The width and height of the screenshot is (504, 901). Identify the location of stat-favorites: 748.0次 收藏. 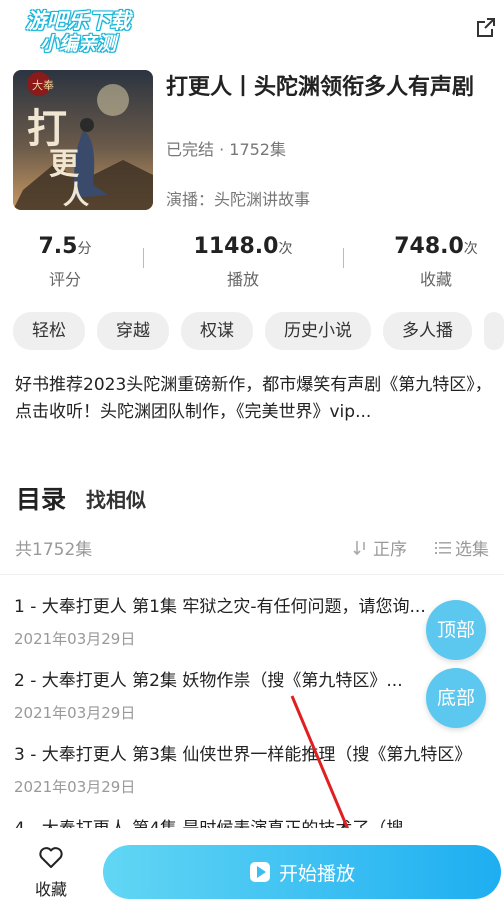
(435, 261).